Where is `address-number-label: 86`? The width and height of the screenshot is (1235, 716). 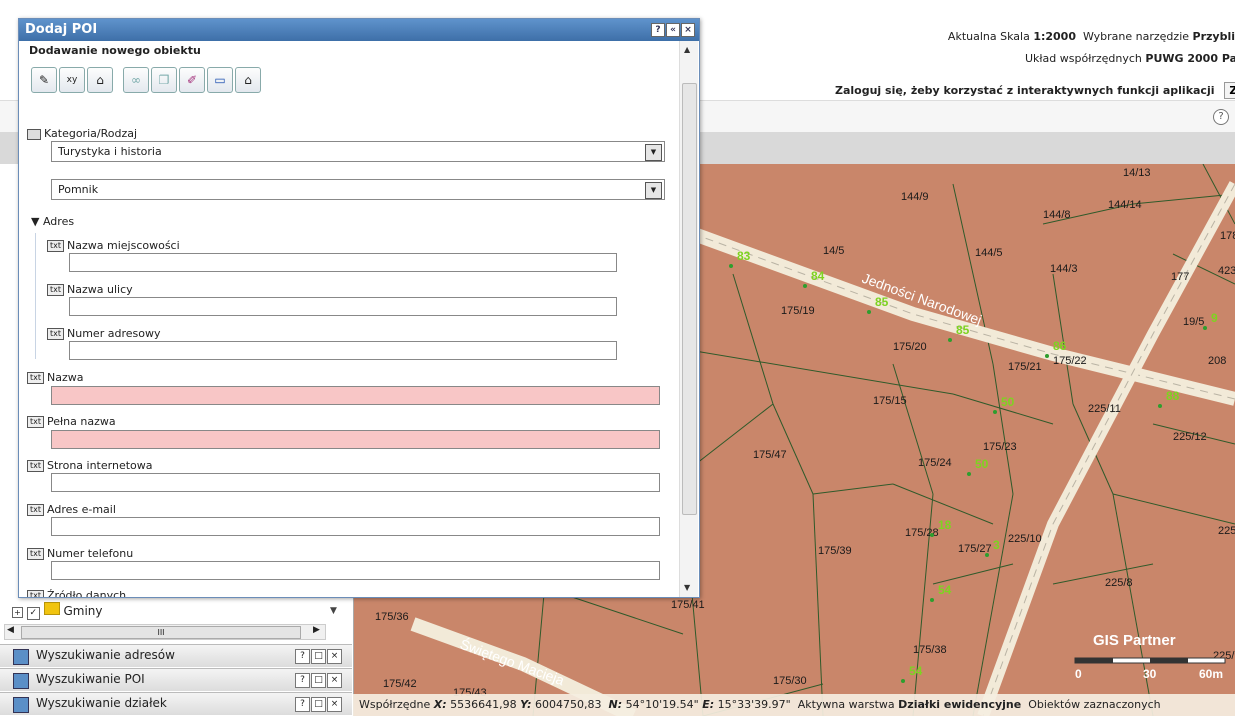
address-number-label: 86 is located at coordinates (1060, 346).